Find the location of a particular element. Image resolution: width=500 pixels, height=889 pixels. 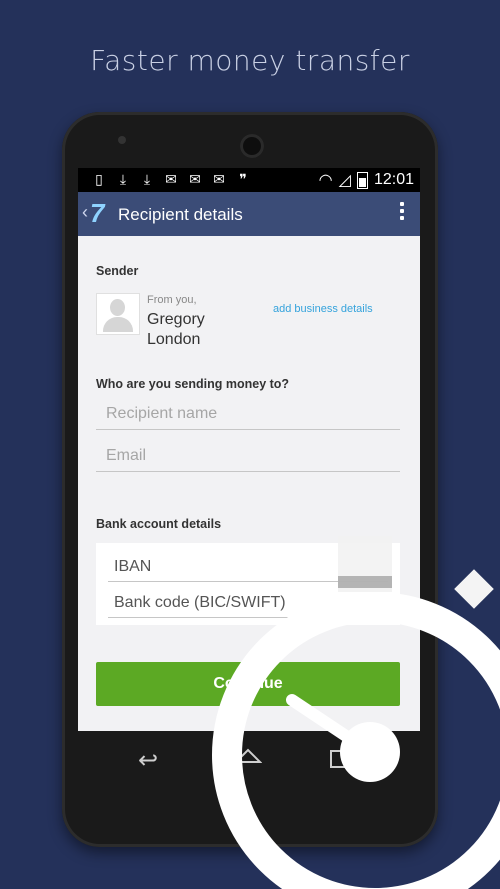

notification-icon: ▯ is located at coordinates (99, 179).